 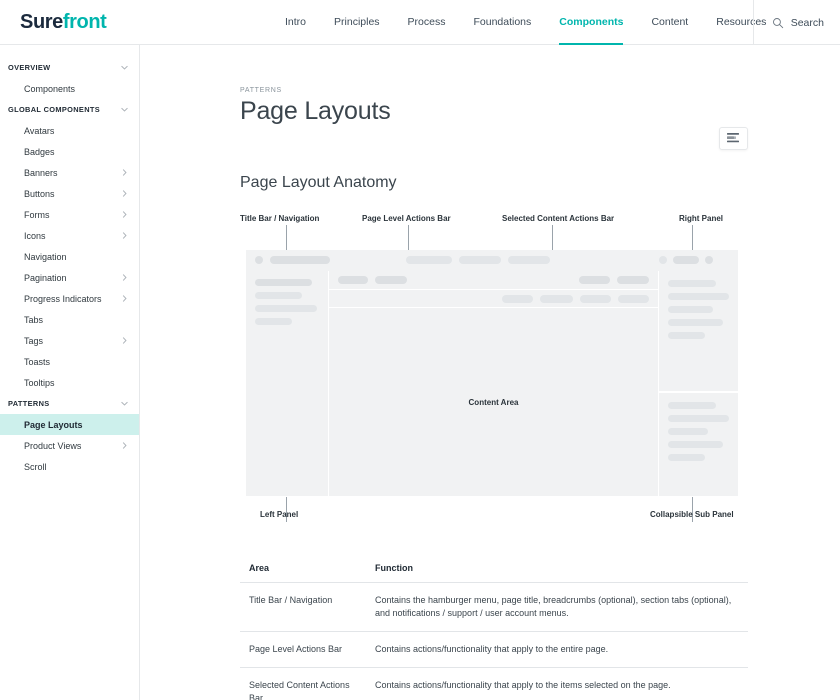 What do you see at coordinates (69, 256) in the screenshot?
I see `sidebar-item-navigation: Navigation` at bounding box center [69, 256].